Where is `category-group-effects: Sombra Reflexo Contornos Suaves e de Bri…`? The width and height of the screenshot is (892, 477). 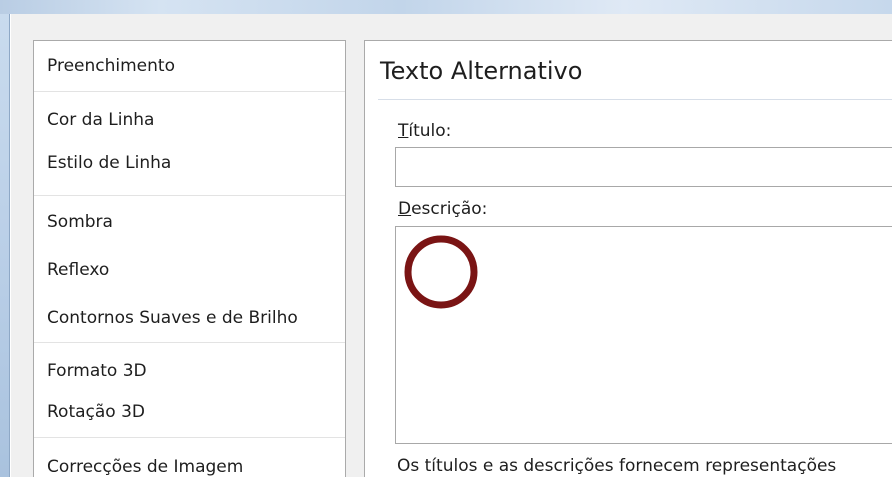
category-group-effects: Sombra Reflexo Contornos Suaves e de Bri… is located at coordinates (189, 269).